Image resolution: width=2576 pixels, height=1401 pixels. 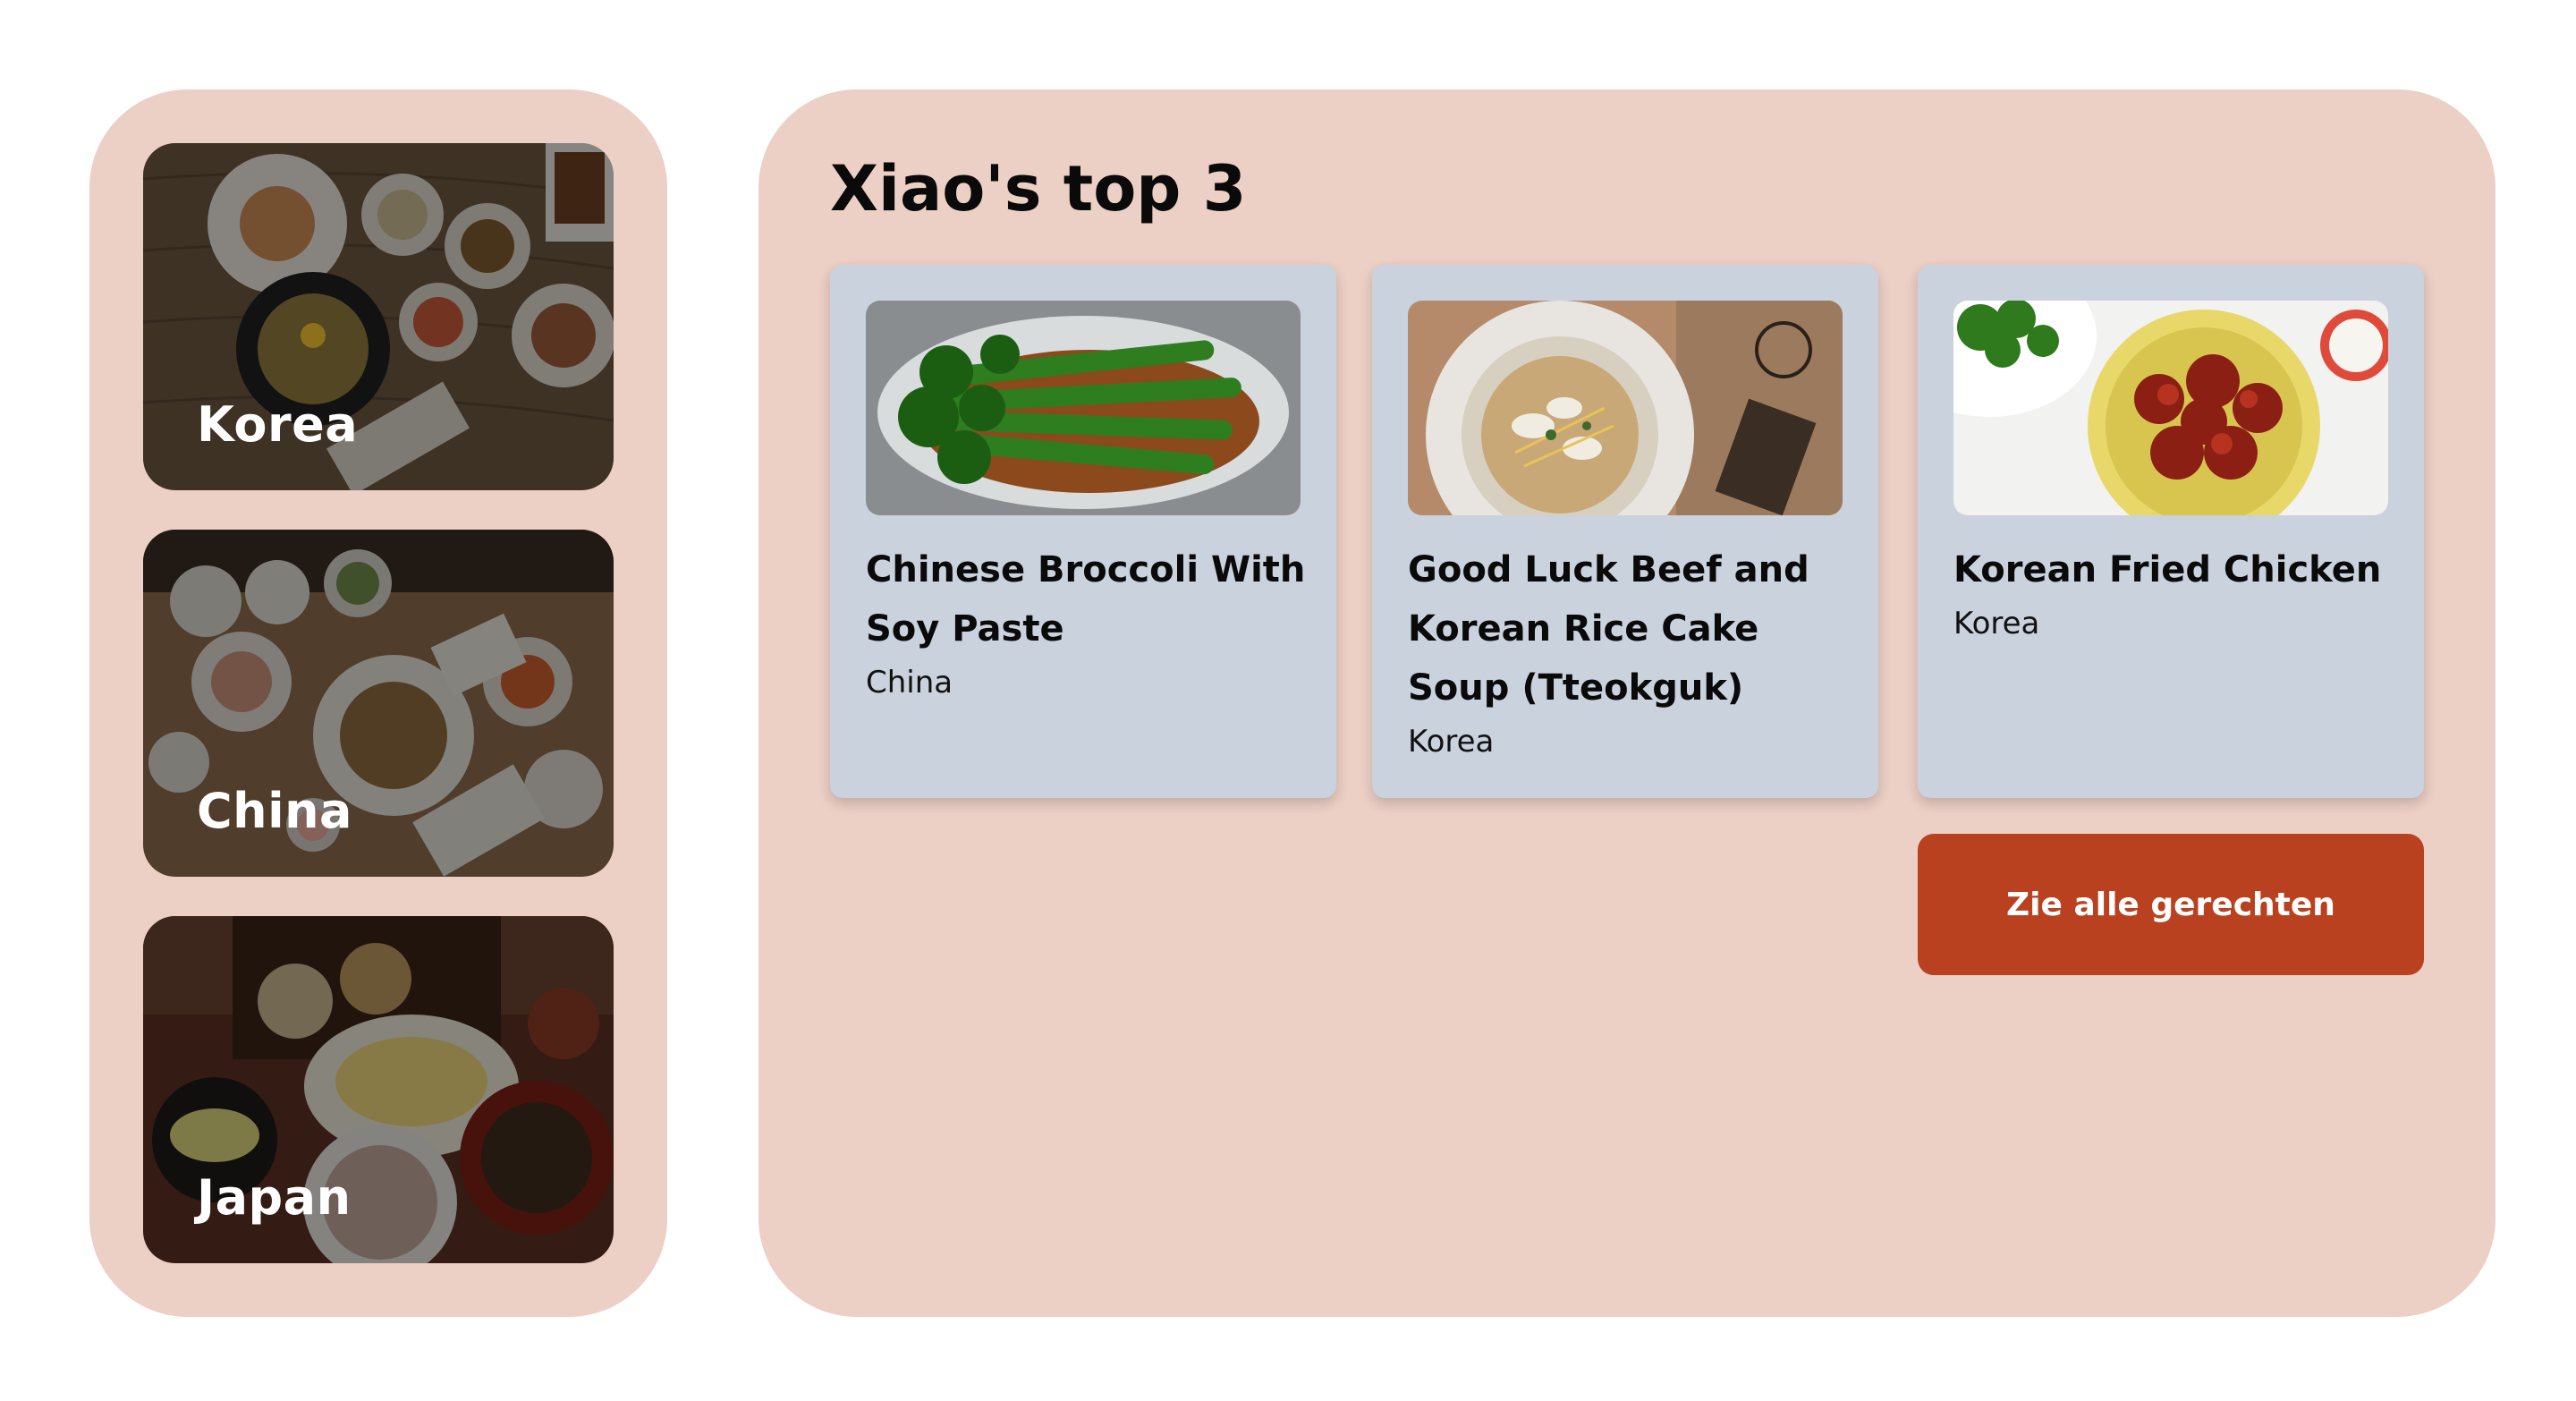 I want to click on country-label: China, so click(x=274, y=811).